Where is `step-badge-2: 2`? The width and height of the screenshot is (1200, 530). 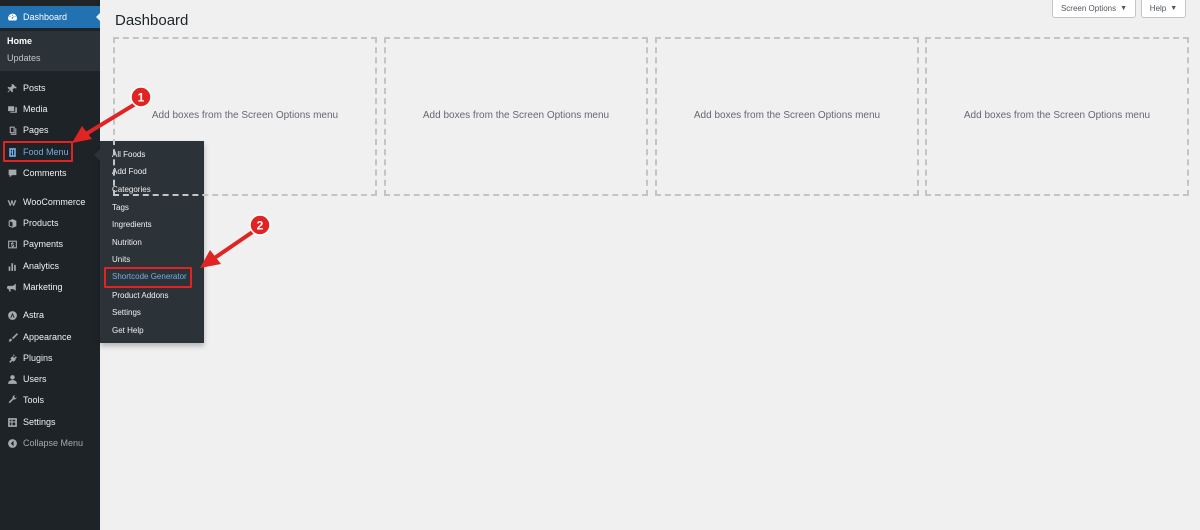 step-badge-2: 2 is located at coordinates (260, 225).